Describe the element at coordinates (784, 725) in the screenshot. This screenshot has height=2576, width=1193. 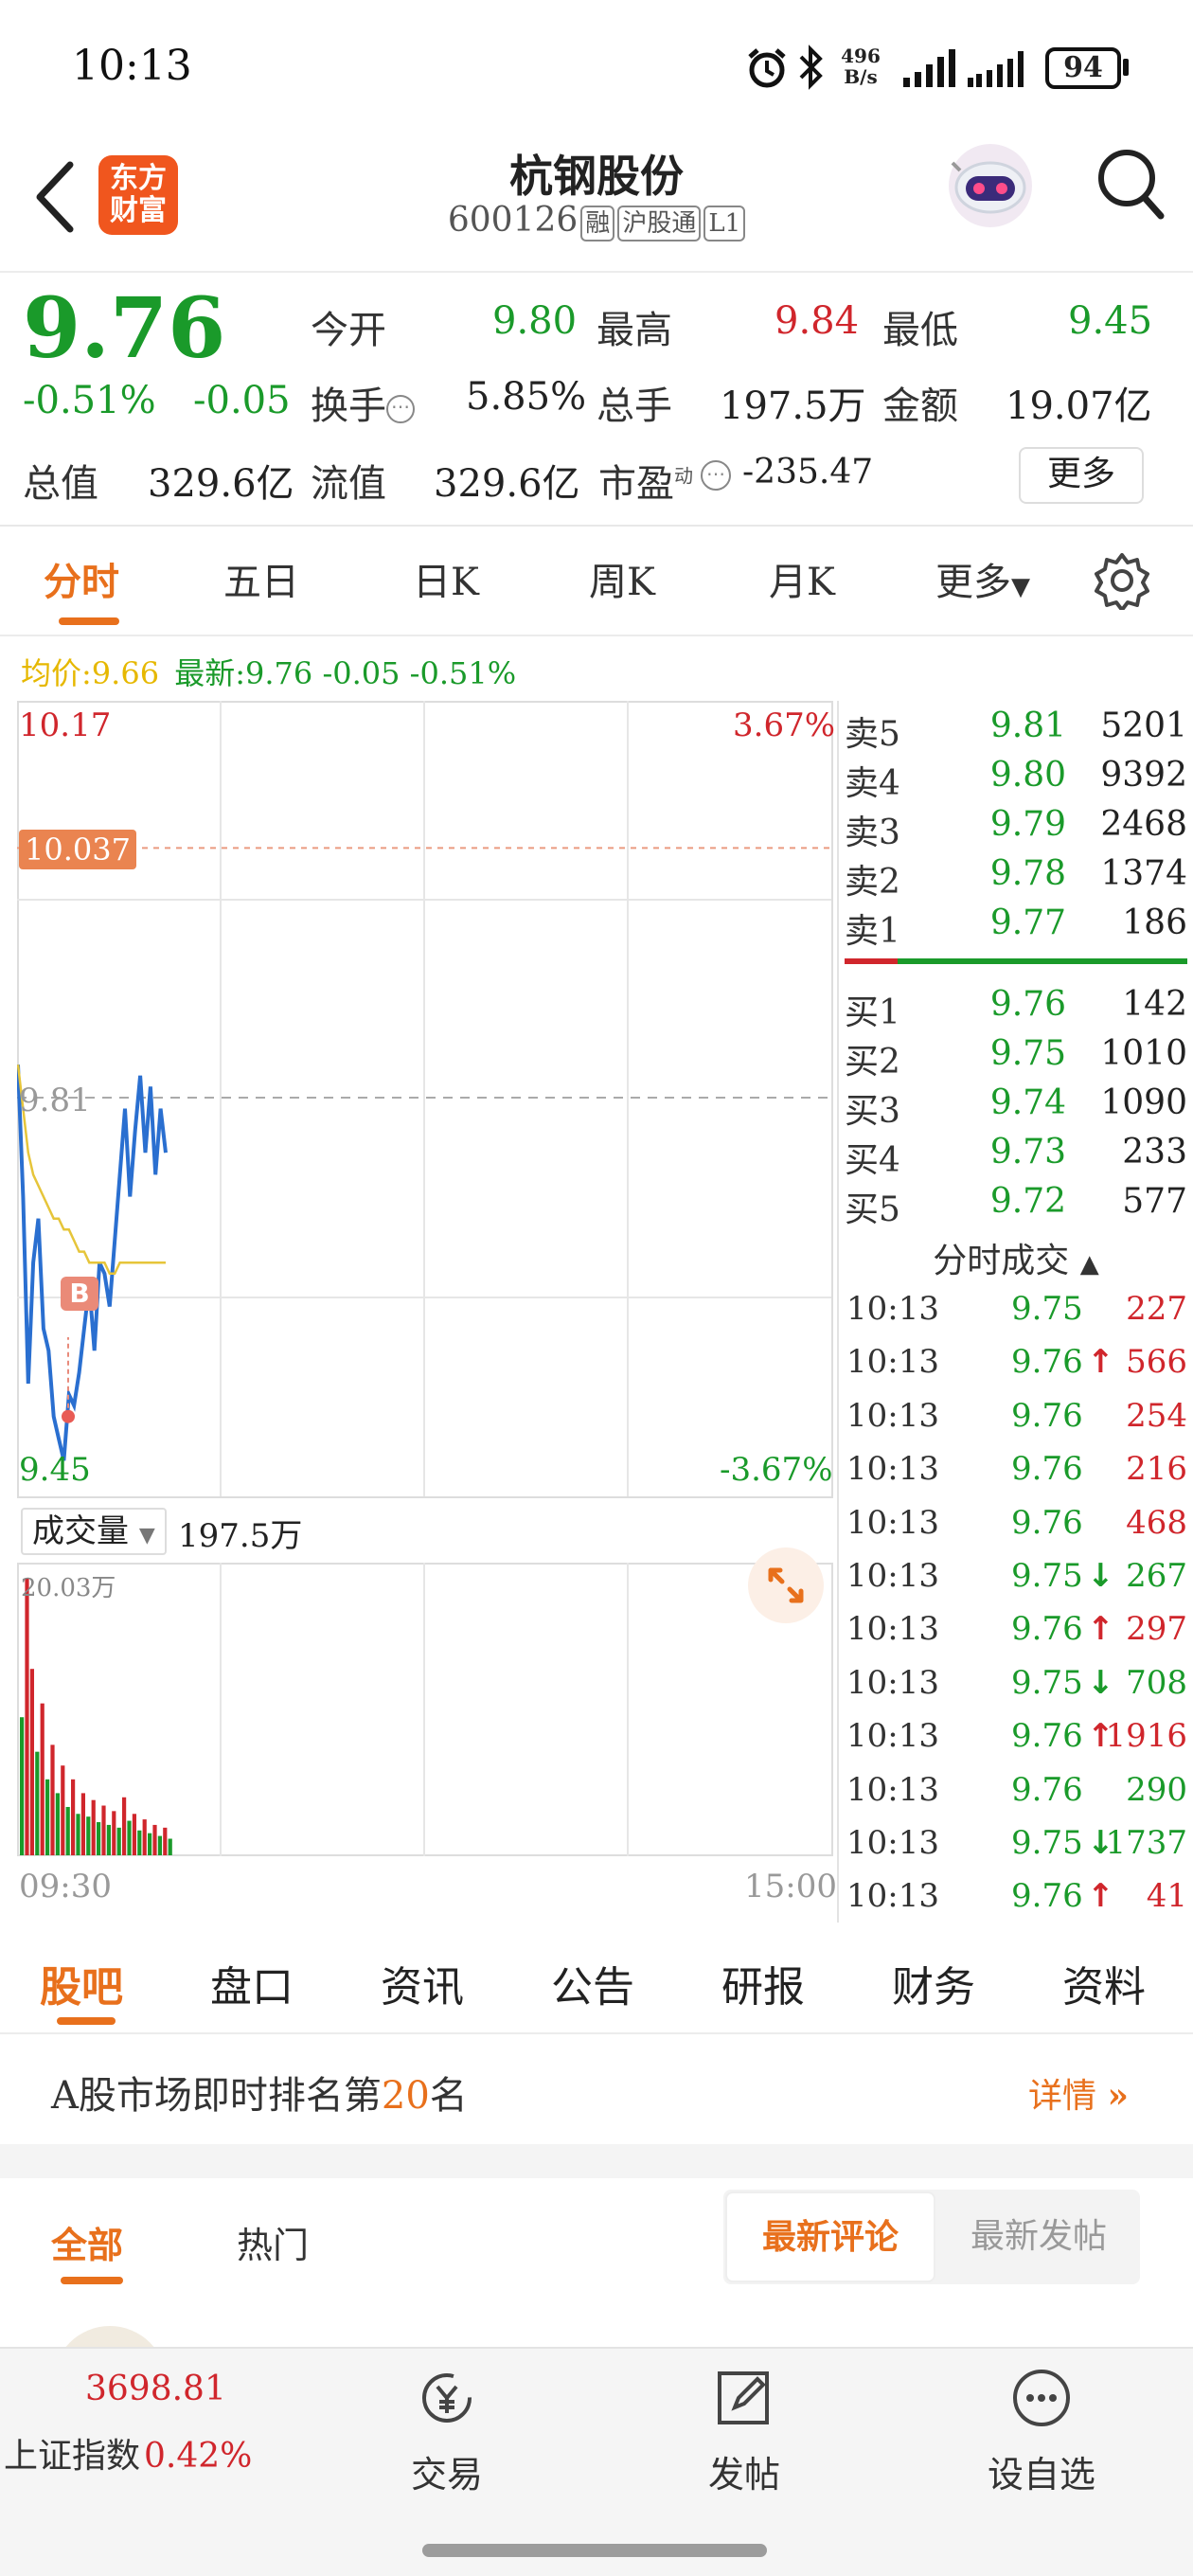
I see `pct-axis-top: 3.67%` at that location.